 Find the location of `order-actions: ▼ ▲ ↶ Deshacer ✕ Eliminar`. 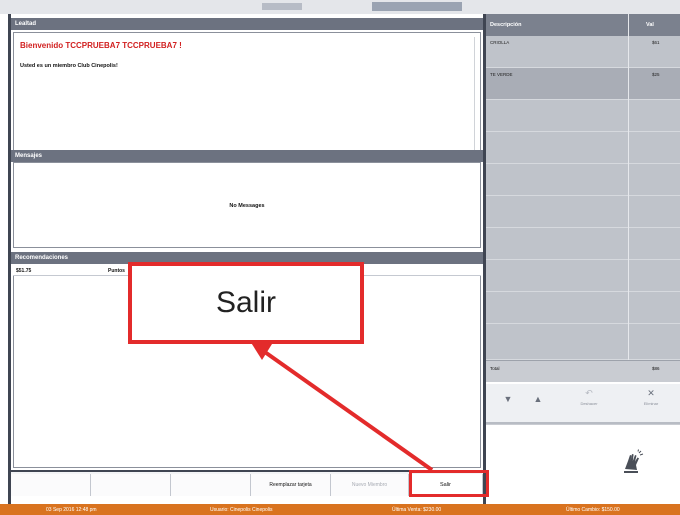

order-actions: ▼ ▲ ↶ Deshacer ✕ Eliminar is located at coordinates (583, 402).